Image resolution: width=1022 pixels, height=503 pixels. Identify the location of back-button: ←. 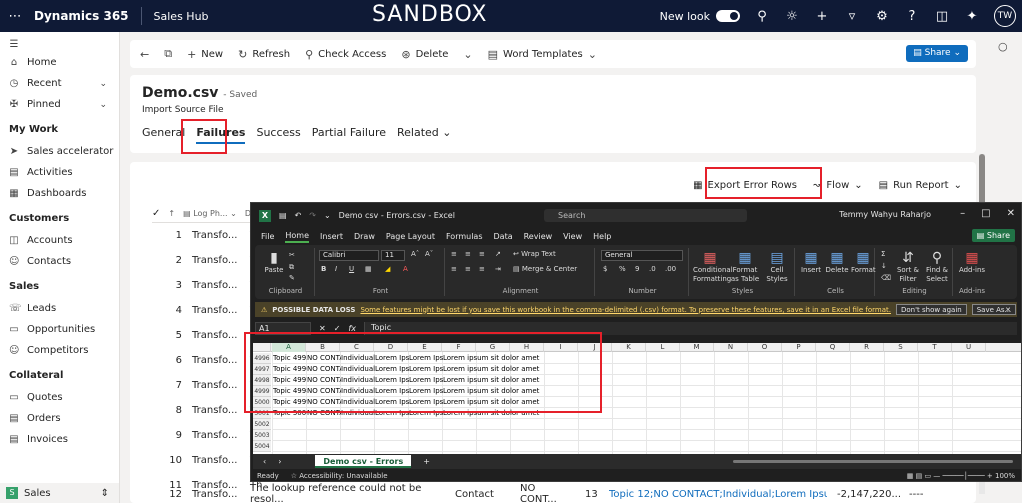
(144, 54).